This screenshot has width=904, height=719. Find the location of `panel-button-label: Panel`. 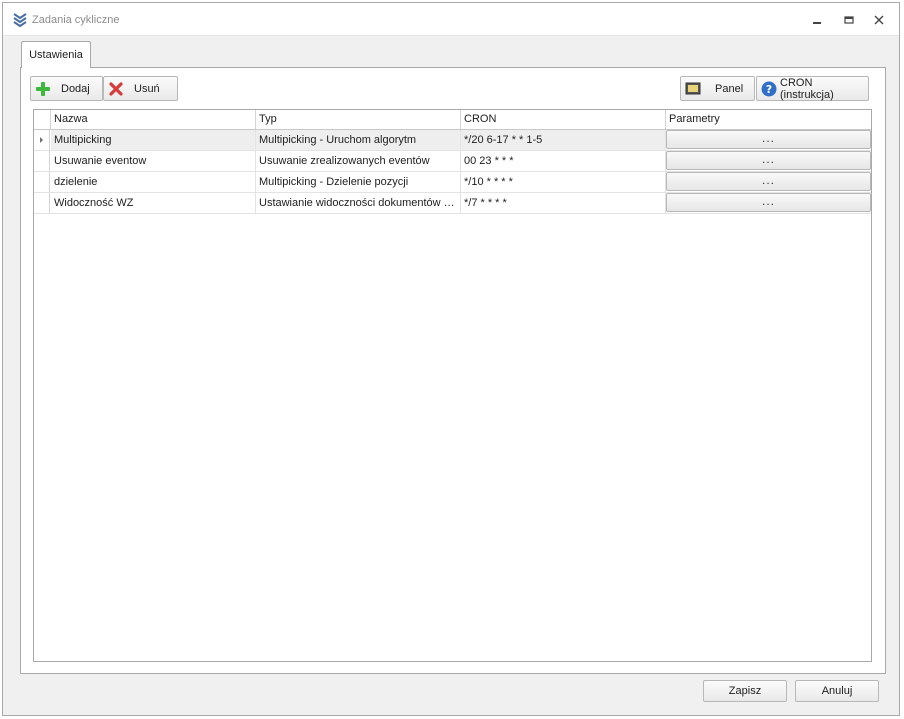

panel-button-label: Panel is located at coordinates (729, 88).